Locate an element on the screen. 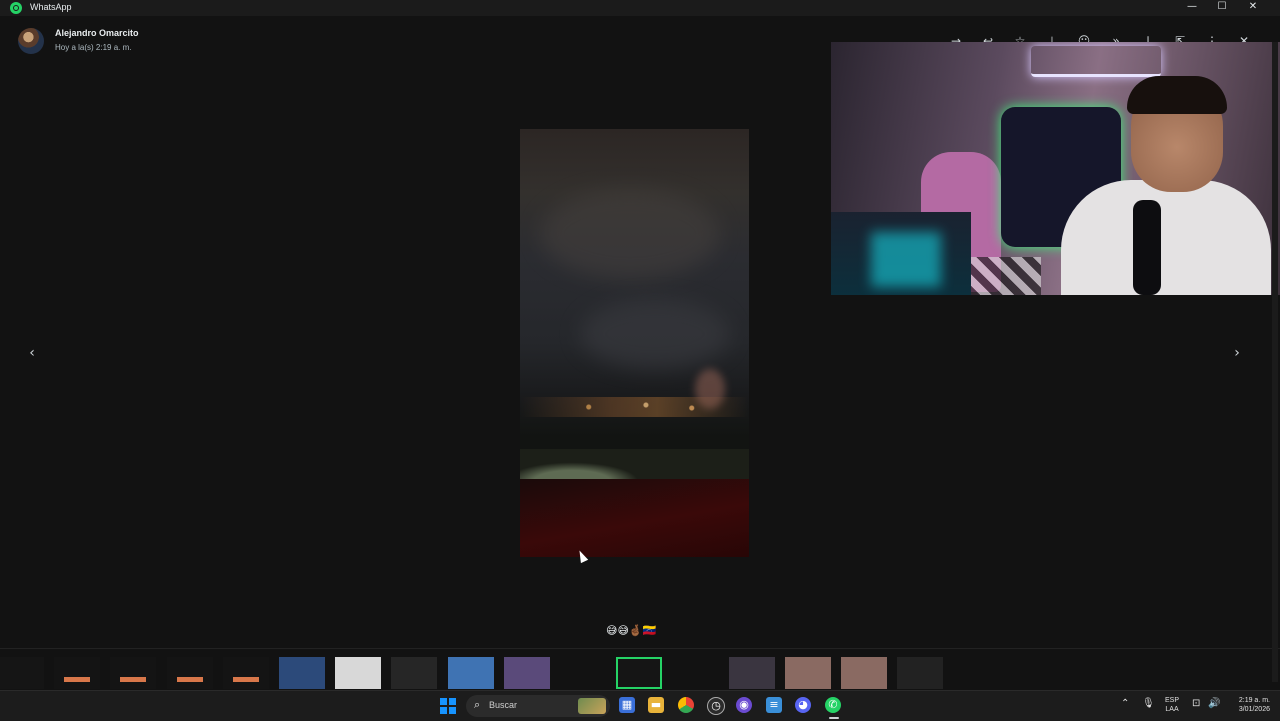 This screenshot has height=721, width=1280. discord-icon: ◕ is located at coordinates (803, 705).